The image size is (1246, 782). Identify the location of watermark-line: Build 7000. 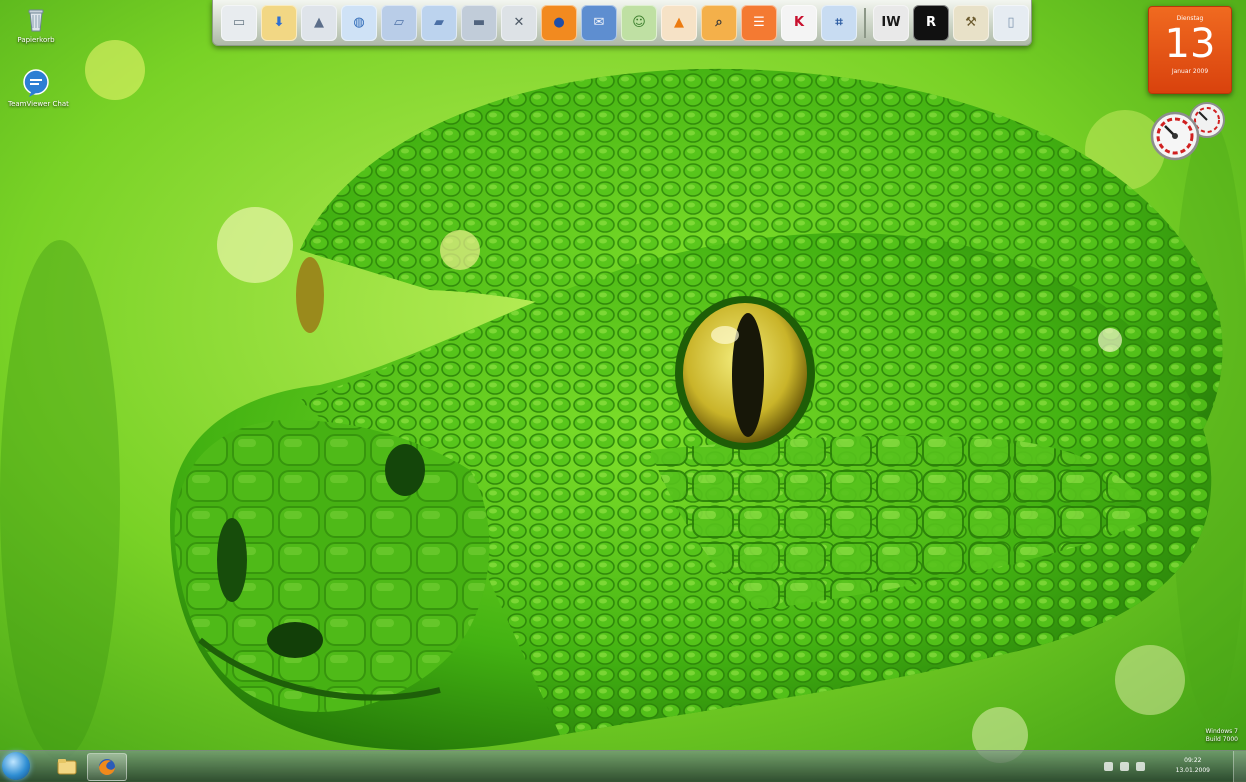
(1221, 739).